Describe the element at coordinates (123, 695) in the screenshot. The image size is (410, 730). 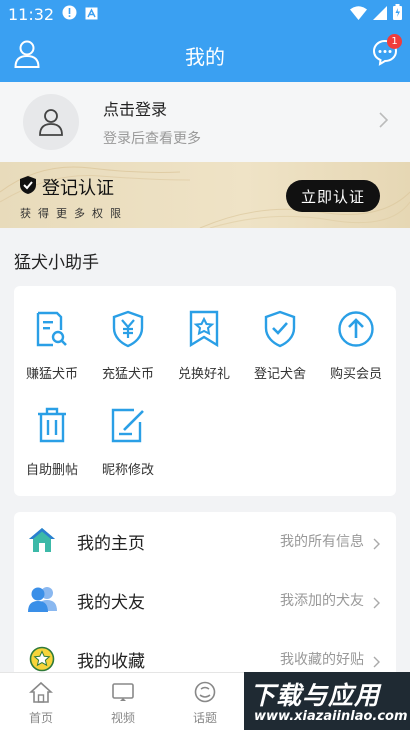
I see `video-tab-icon` at that location.